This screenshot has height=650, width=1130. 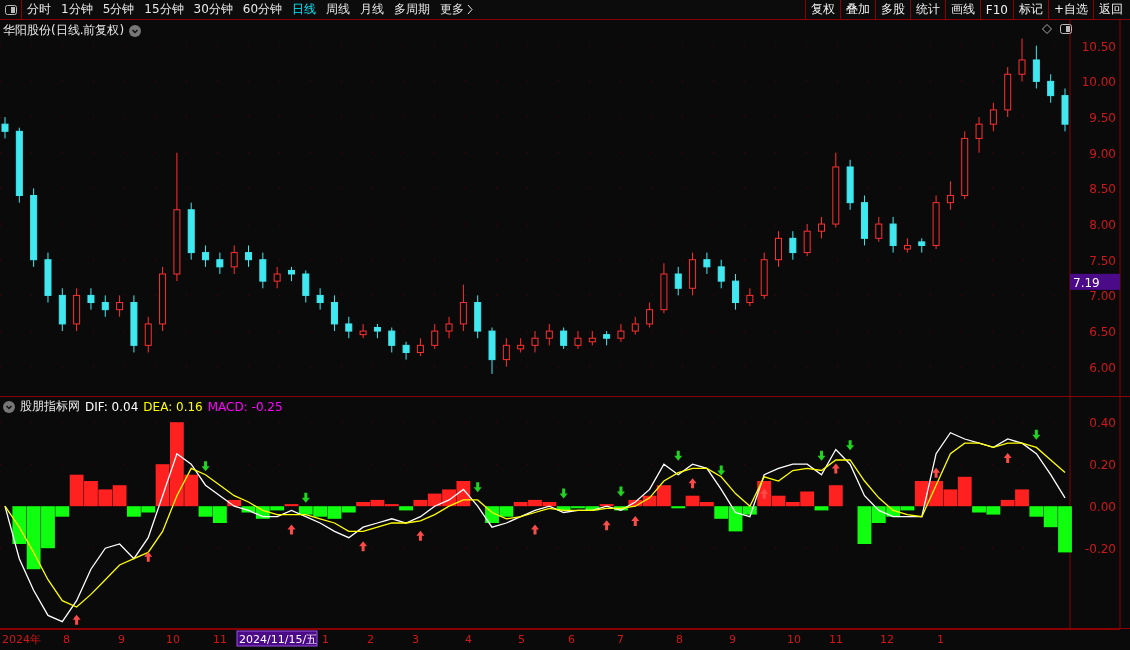 I want to click on period-tab: 1分钟, so click(x=77, y=9).